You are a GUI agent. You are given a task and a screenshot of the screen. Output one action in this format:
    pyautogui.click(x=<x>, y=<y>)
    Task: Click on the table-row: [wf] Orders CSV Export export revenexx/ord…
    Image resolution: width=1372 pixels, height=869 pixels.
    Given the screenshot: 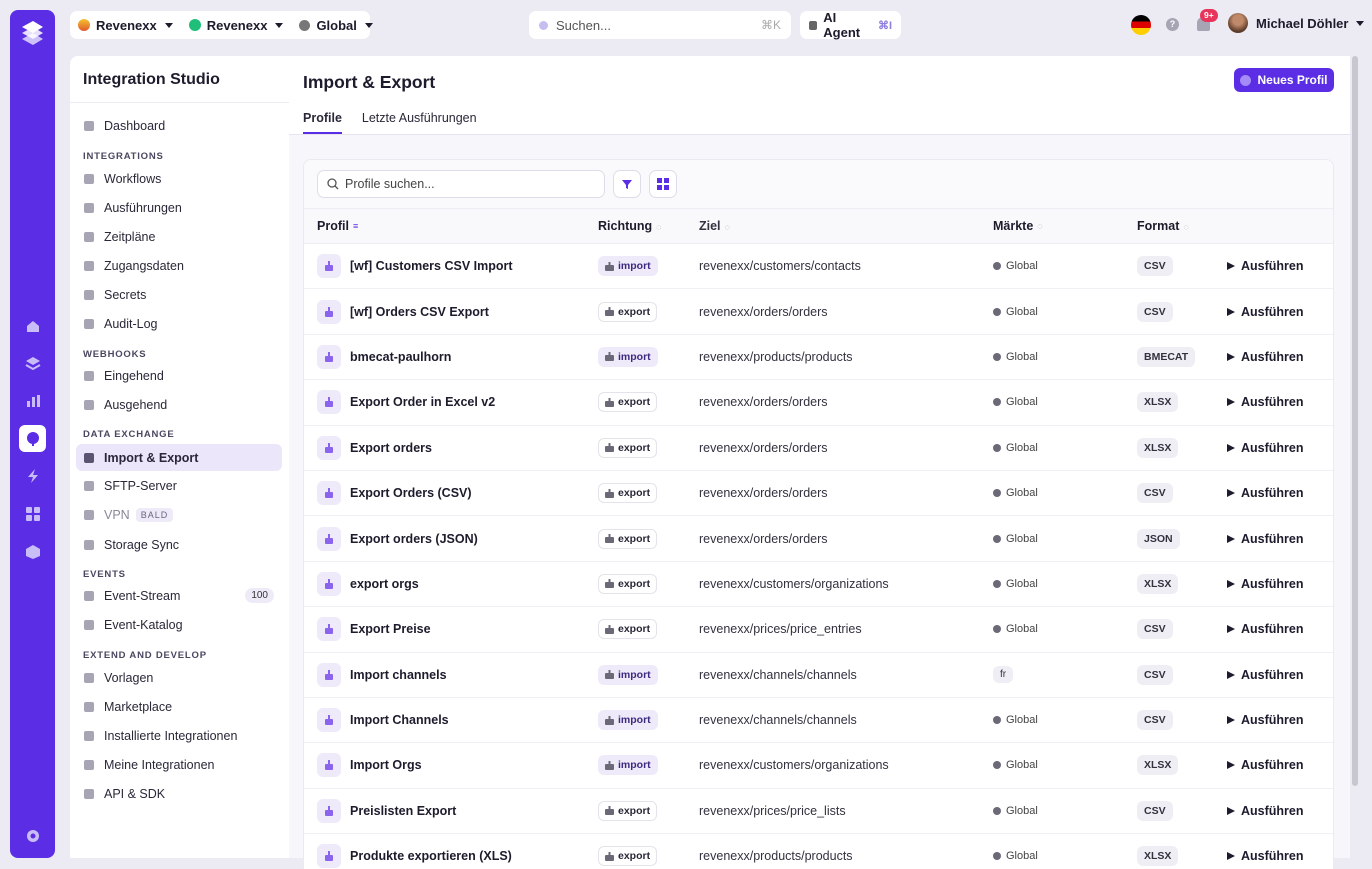 What is the action you would take?
    pyautogui.click(x=818, y=312)
    